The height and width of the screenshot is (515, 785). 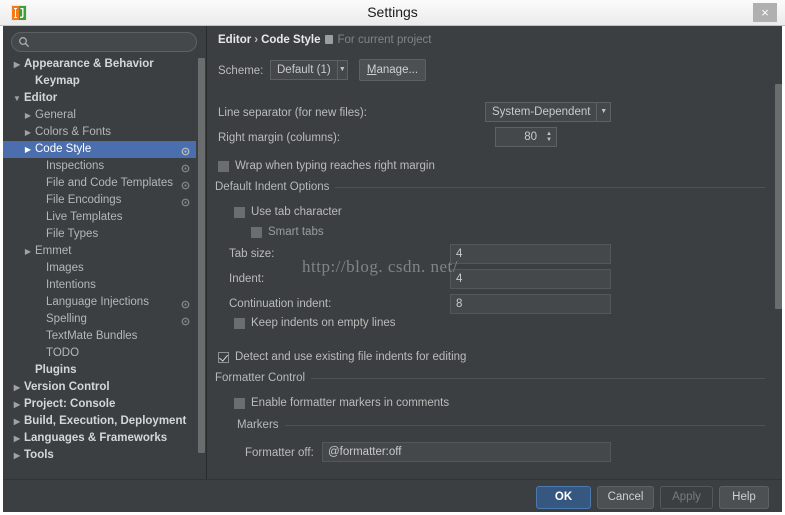 I want to click on sidebar-item-tools: ▶ Tools, so click(x=99, y=455).